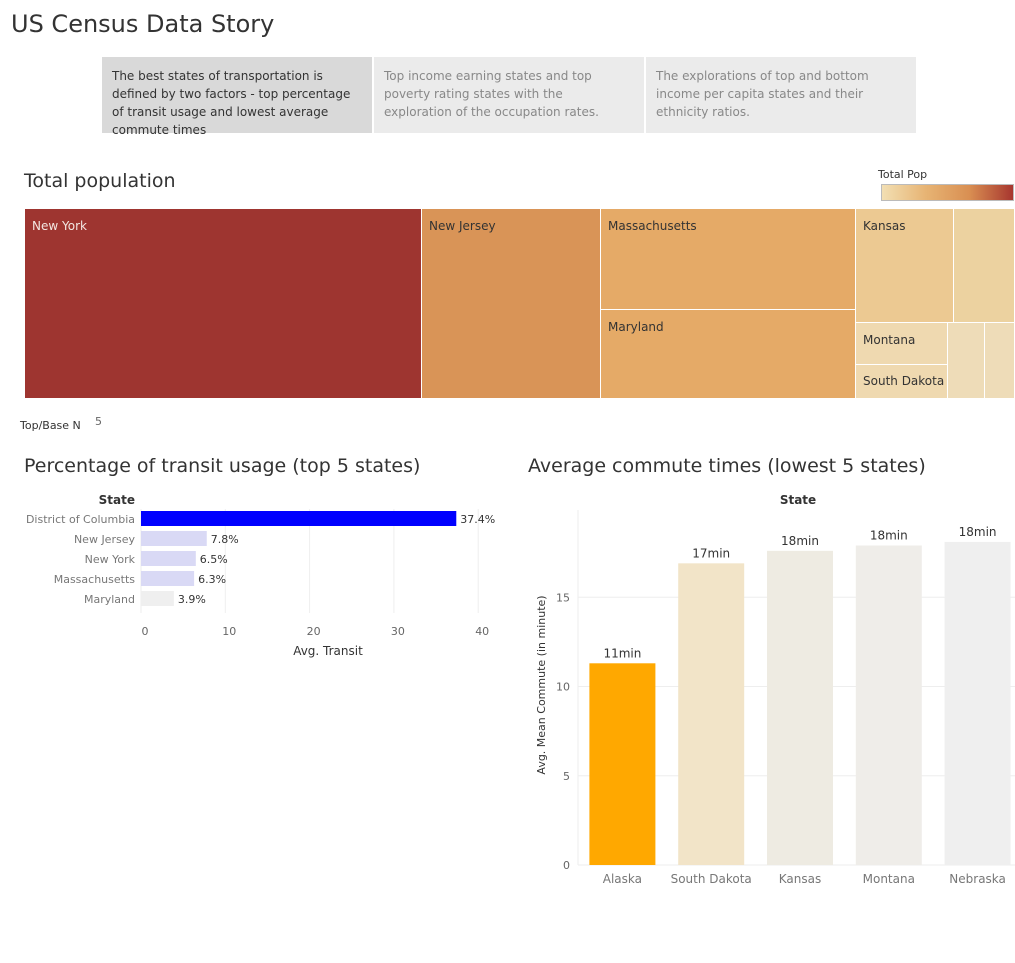  What do you see at coordinates (109, 599) in the screenshot?
I see `transit-category-label: Maryland` at bounding box center [109, 599].